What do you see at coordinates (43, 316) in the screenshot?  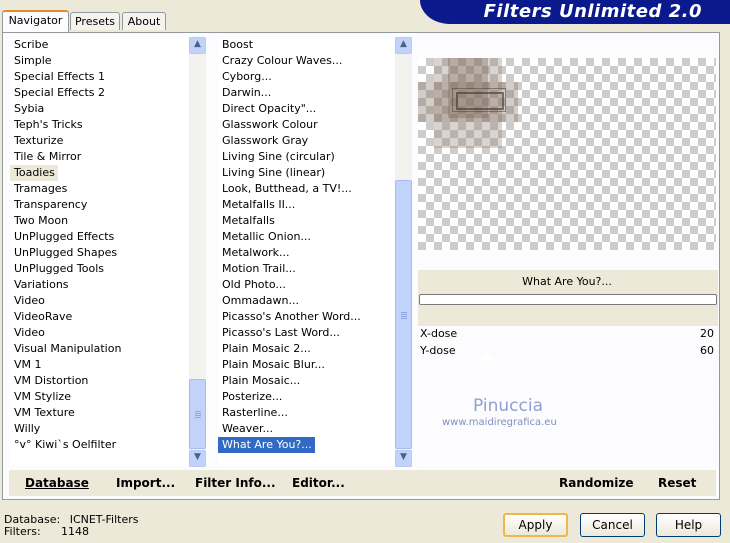 I see `category-item-label: VideoRave` at bounding box center [43, 316].